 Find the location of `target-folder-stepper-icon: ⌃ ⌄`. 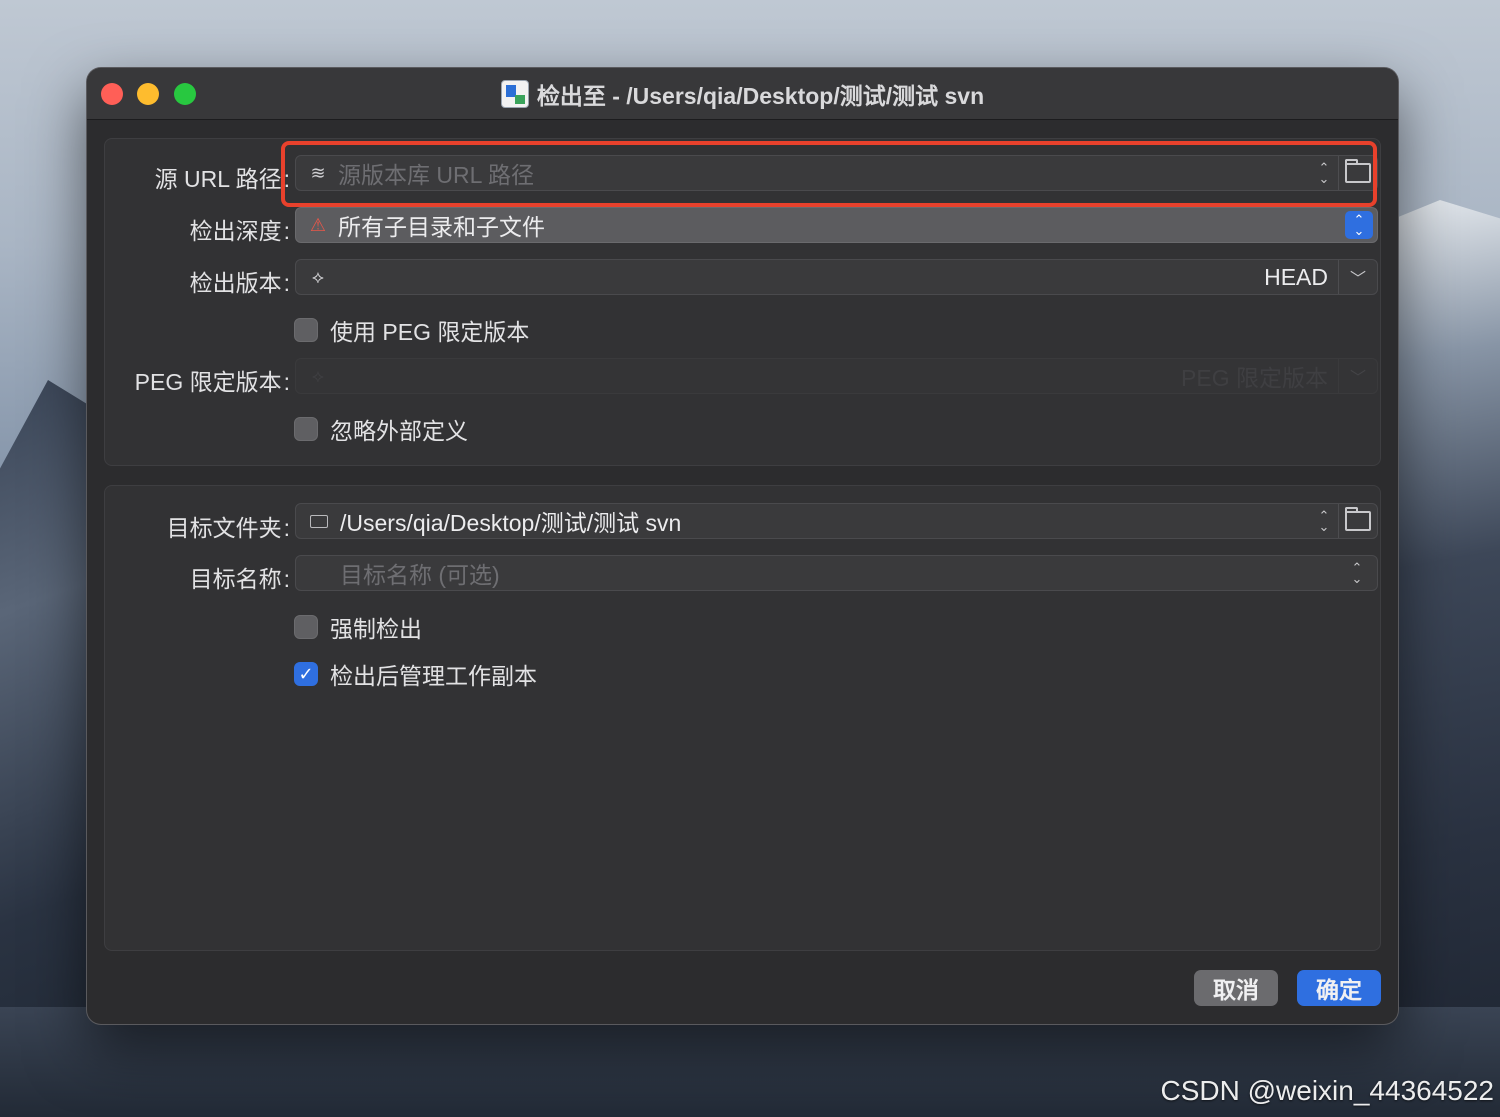

target-folder-stepper-icon: ⌃ ⌄ is located at coordinates (1324, 521).